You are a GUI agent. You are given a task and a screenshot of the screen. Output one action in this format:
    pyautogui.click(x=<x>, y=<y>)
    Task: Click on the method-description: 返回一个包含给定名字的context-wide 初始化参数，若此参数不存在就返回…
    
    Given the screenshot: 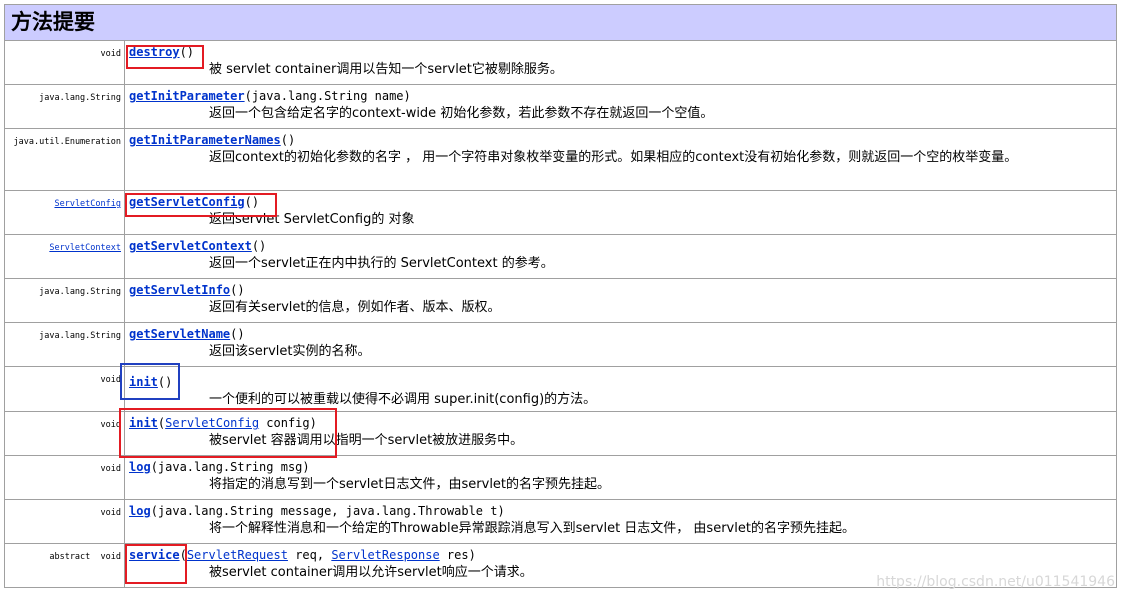 What is the action you would take?
    pyautogui.click(x=461, y=113)
    